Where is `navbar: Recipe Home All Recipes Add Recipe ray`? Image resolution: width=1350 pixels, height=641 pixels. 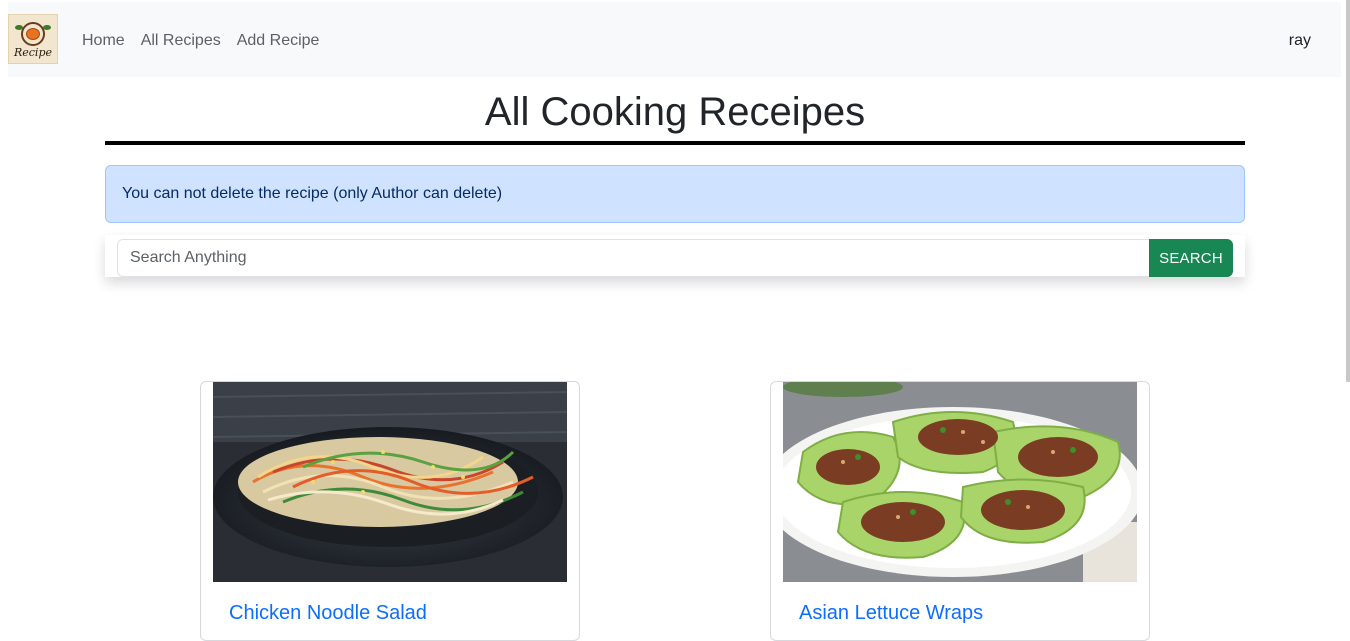
navbar: Recipe Home All Recipes Add Recipe ray is located at coordinates (674, 39).